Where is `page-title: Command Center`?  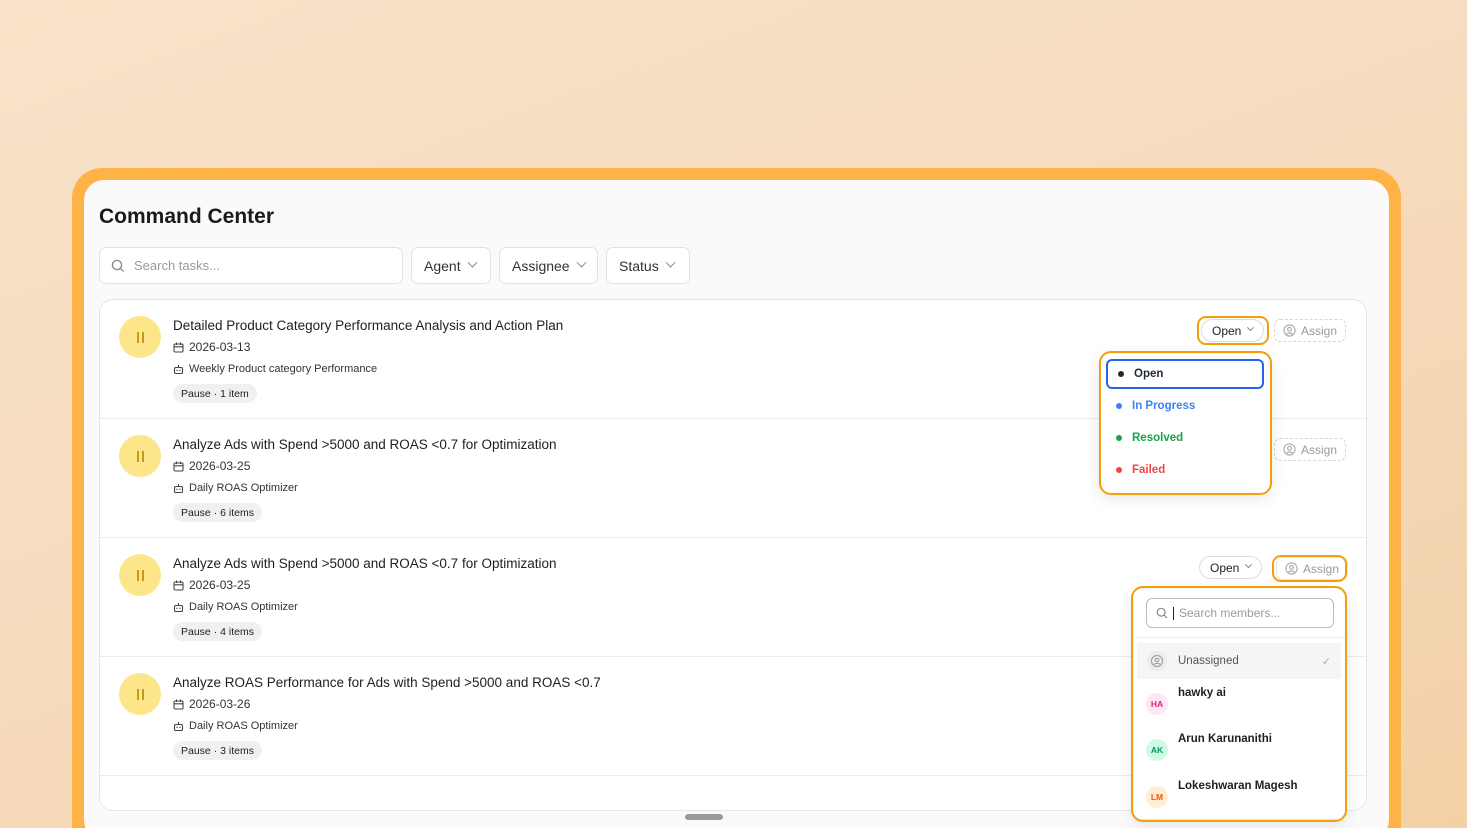 page-title: Command Center is located at coordinates (187, 216).